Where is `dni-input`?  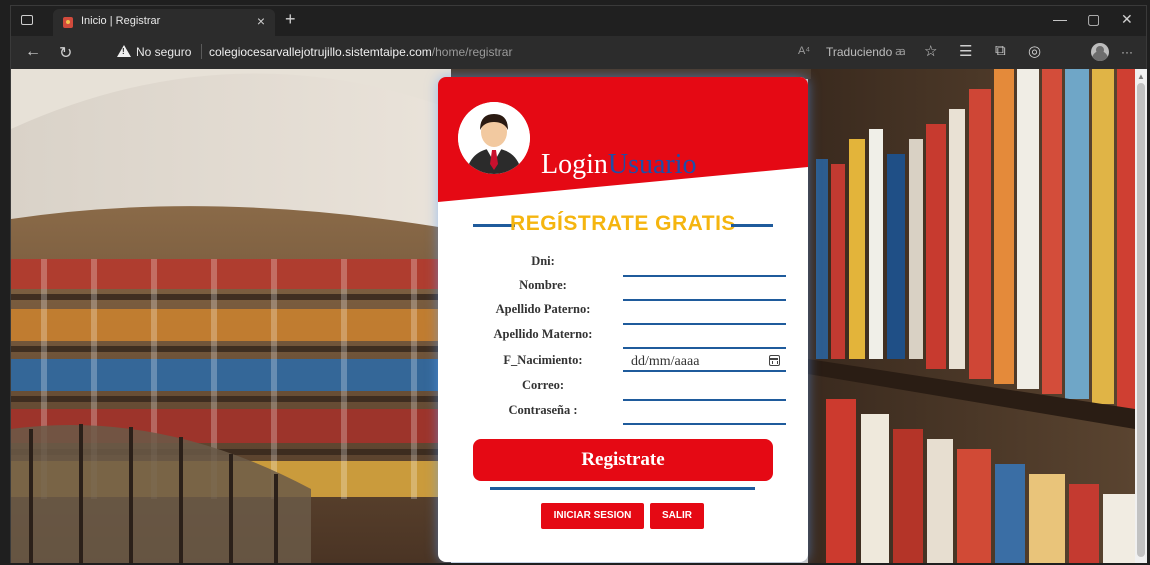 dni-input is located at coordinates (704, 276).